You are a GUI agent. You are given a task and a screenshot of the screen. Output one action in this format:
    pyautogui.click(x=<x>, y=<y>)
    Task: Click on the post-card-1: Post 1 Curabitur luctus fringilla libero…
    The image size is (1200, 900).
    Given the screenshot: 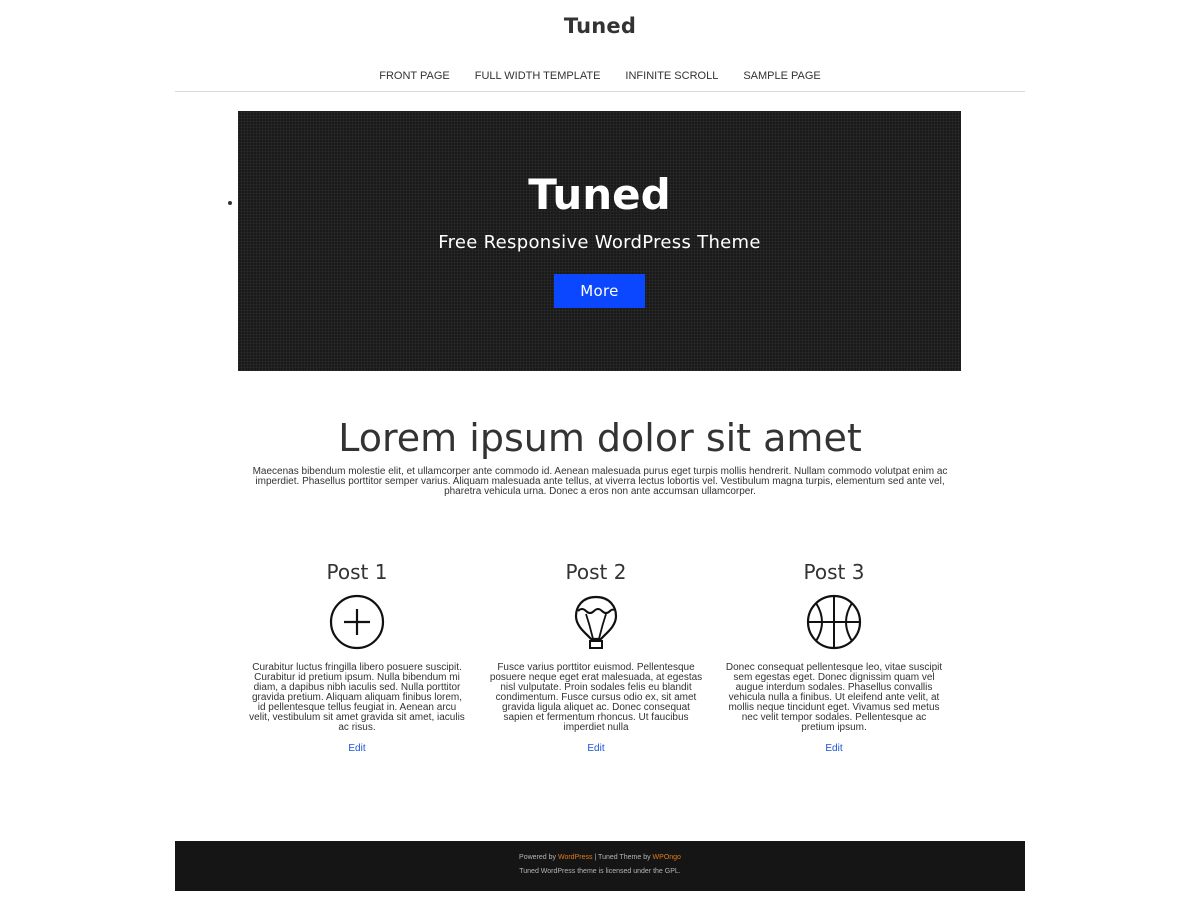 What is the action you would take?
    pyautogui.click(x=357, y=658)
    